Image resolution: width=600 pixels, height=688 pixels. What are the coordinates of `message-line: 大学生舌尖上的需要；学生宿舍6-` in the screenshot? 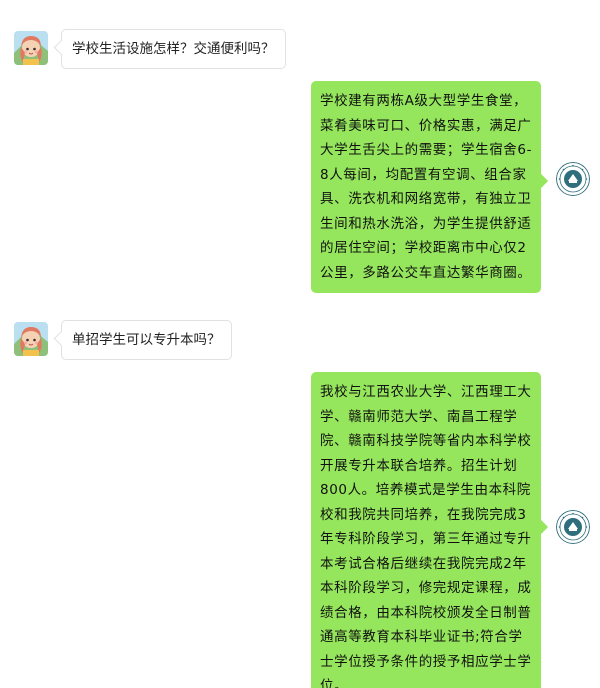 It's located at (426, 150).